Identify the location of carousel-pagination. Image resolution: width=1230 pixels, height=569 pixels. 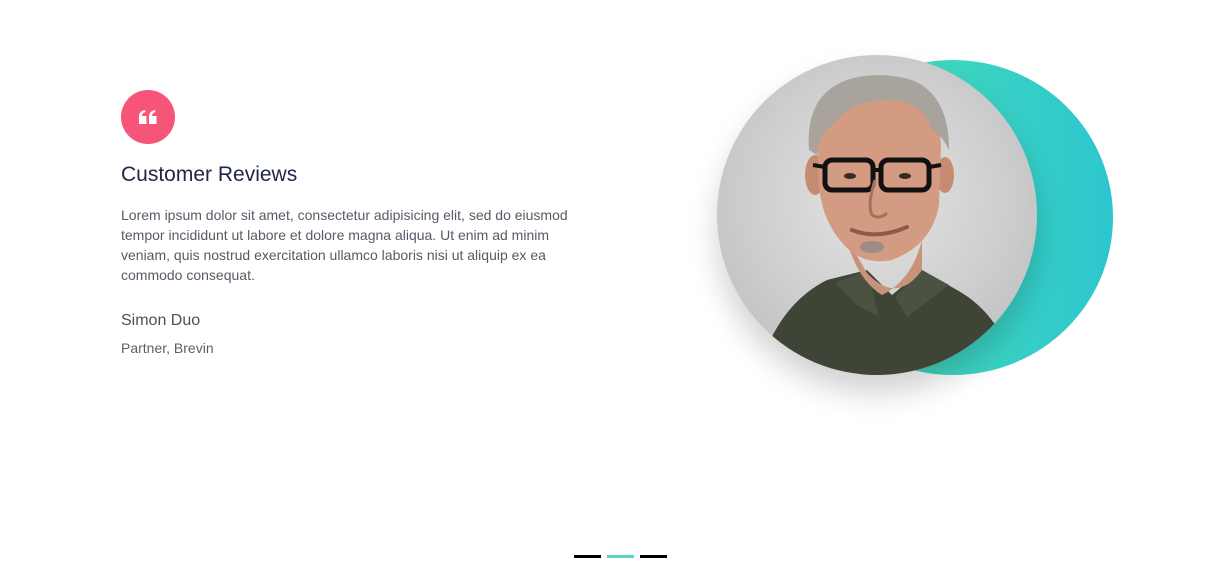
(620, 556).